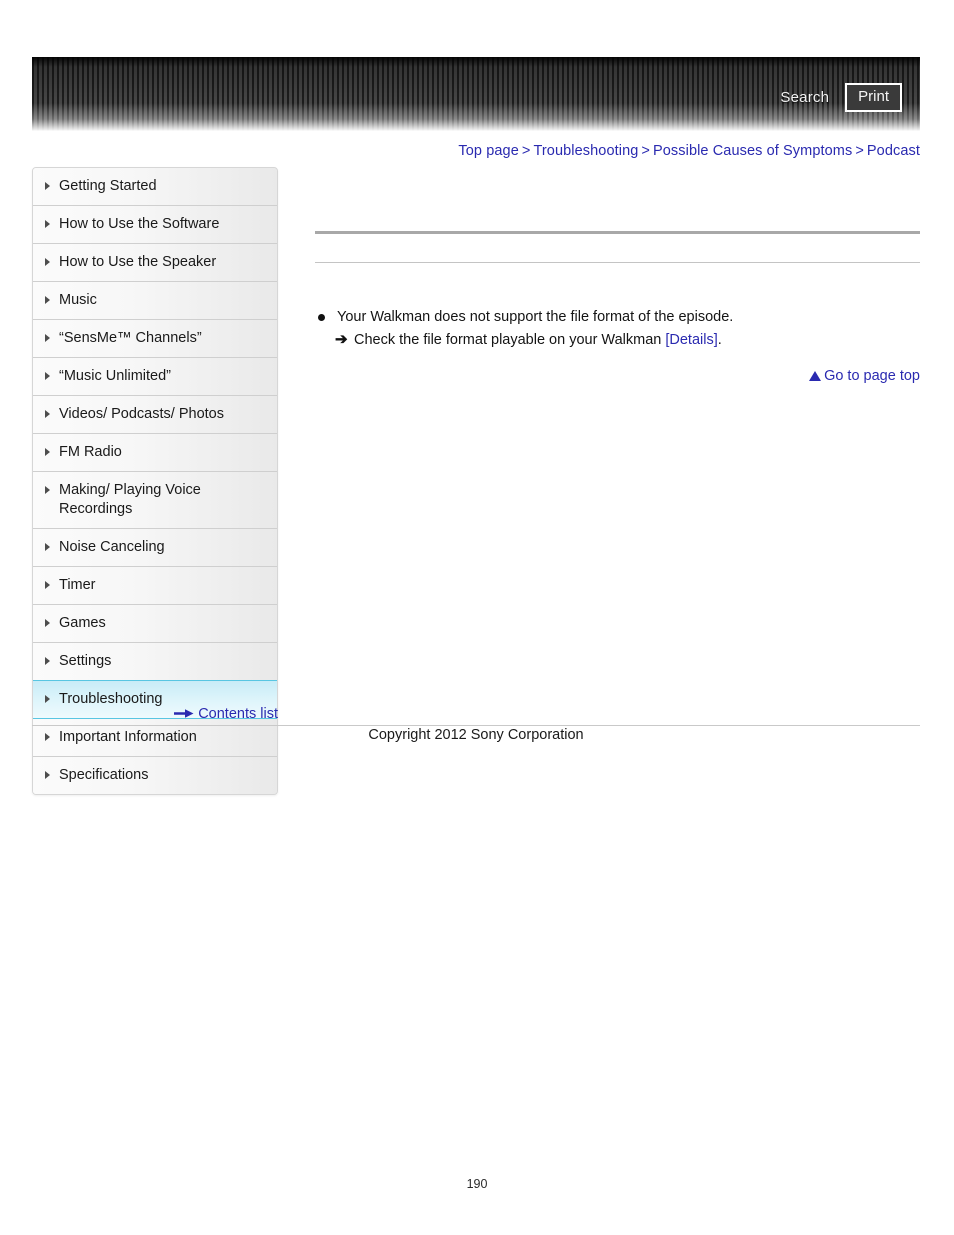 This screenshot has width=954, height=1235. Describe the element at coordinates (155, 624) in the screenshot. I see `sidebar-item-games: Games` at that location.